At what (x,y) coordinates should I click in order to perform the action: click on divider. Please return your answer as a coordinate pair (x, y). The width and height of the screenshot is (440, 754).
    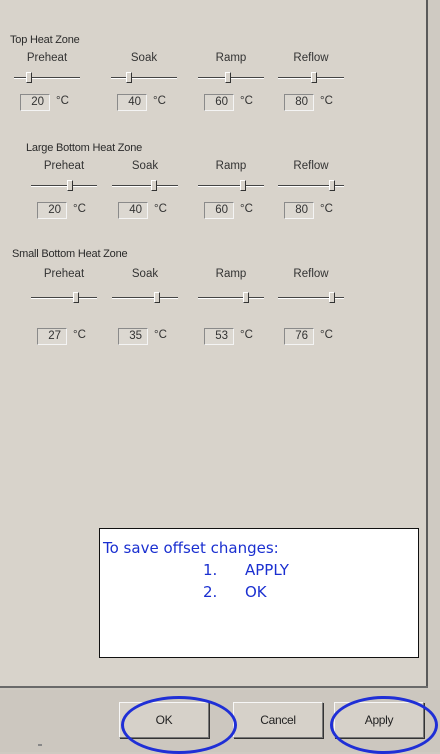
    Looking at the image, I should click on (40, 745).